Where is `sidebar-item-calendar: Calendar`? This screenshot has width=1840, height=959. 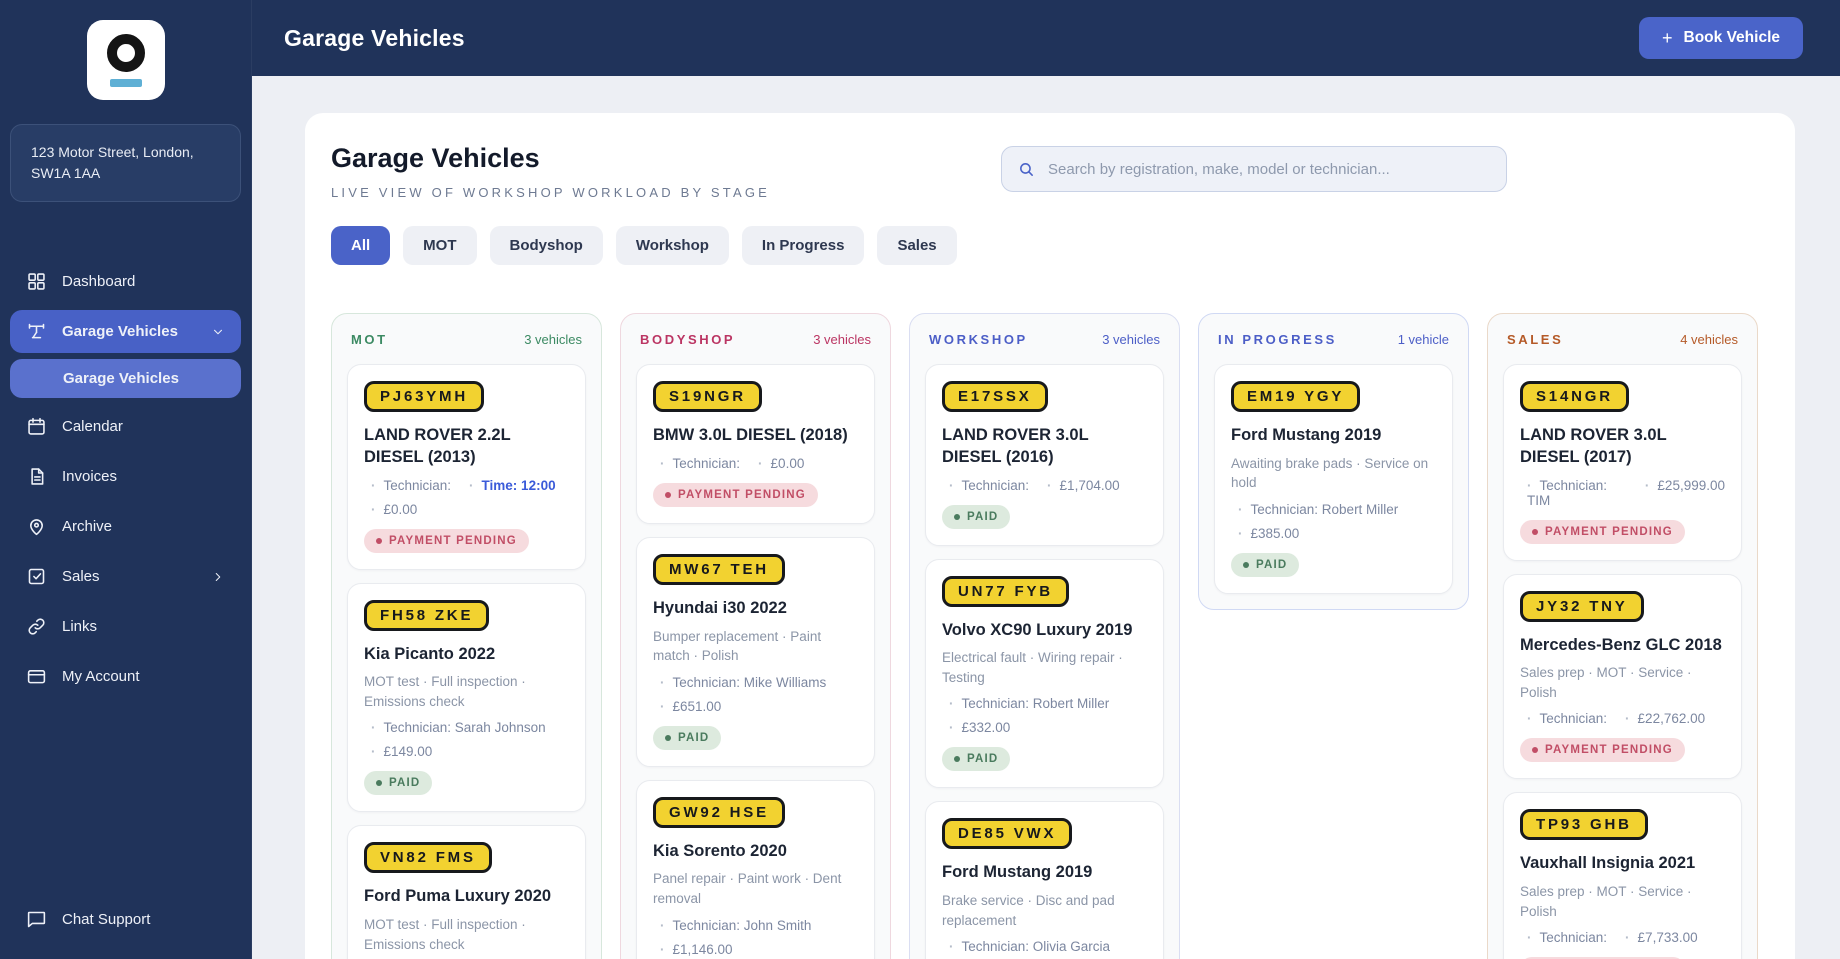 sidebar-item-calendar: Calendar is located at coordinates (125, 426).